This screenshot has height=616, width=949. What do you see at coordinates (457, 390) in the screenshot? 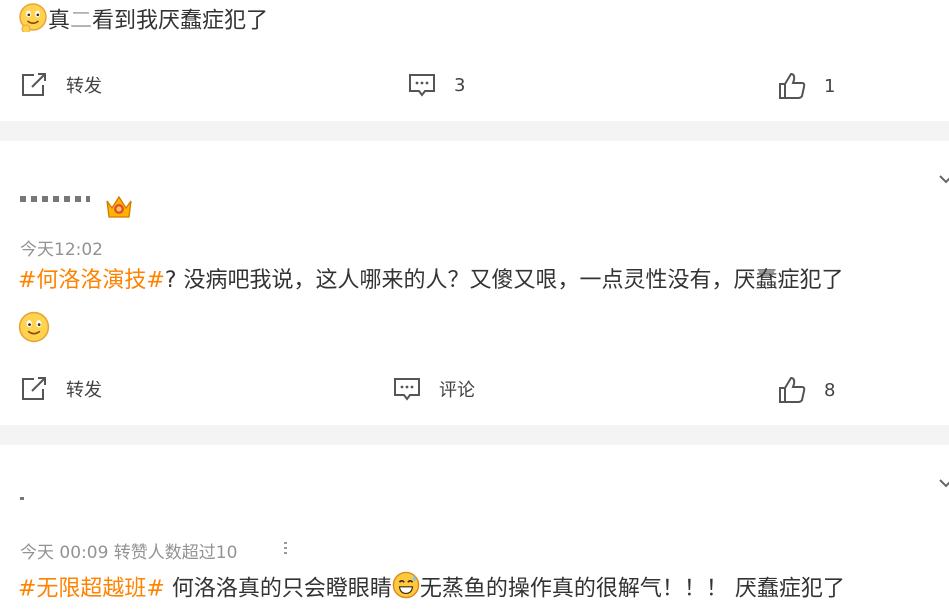
I see `comment-label: 评论` at bounding box center [457, 390].